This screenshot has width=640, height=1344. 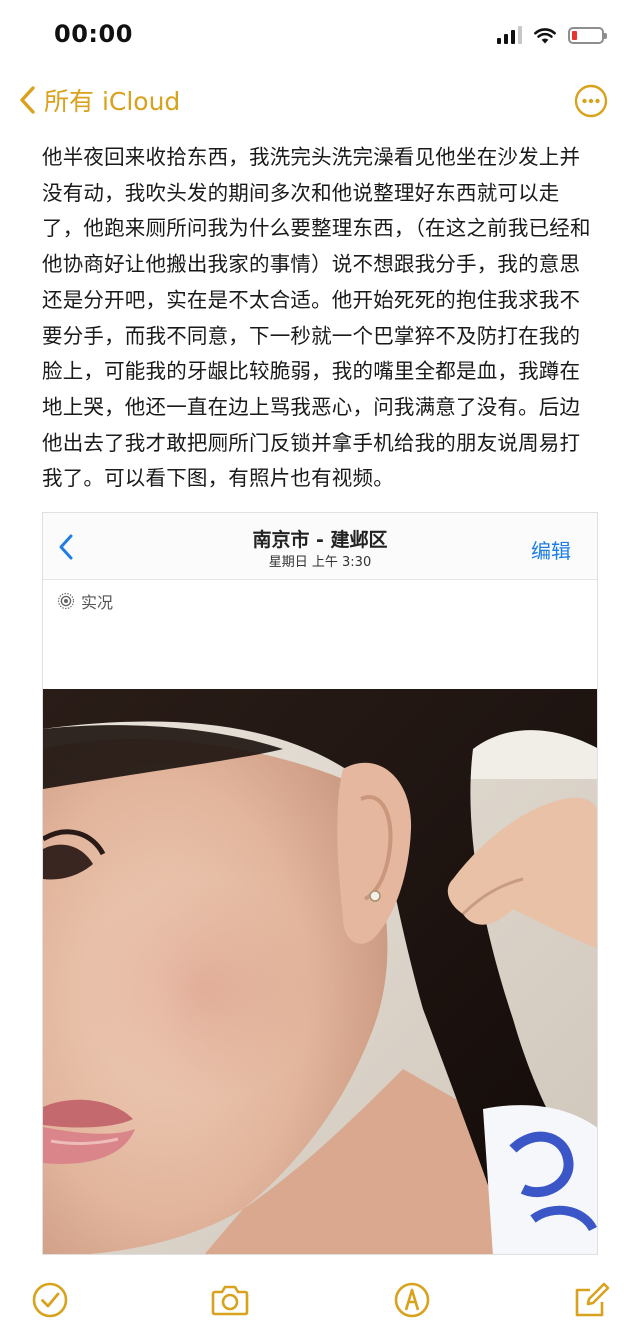 I want to click on photo-date-subtitle: 星期日 上午 3:30, so click(x=320, y=562).